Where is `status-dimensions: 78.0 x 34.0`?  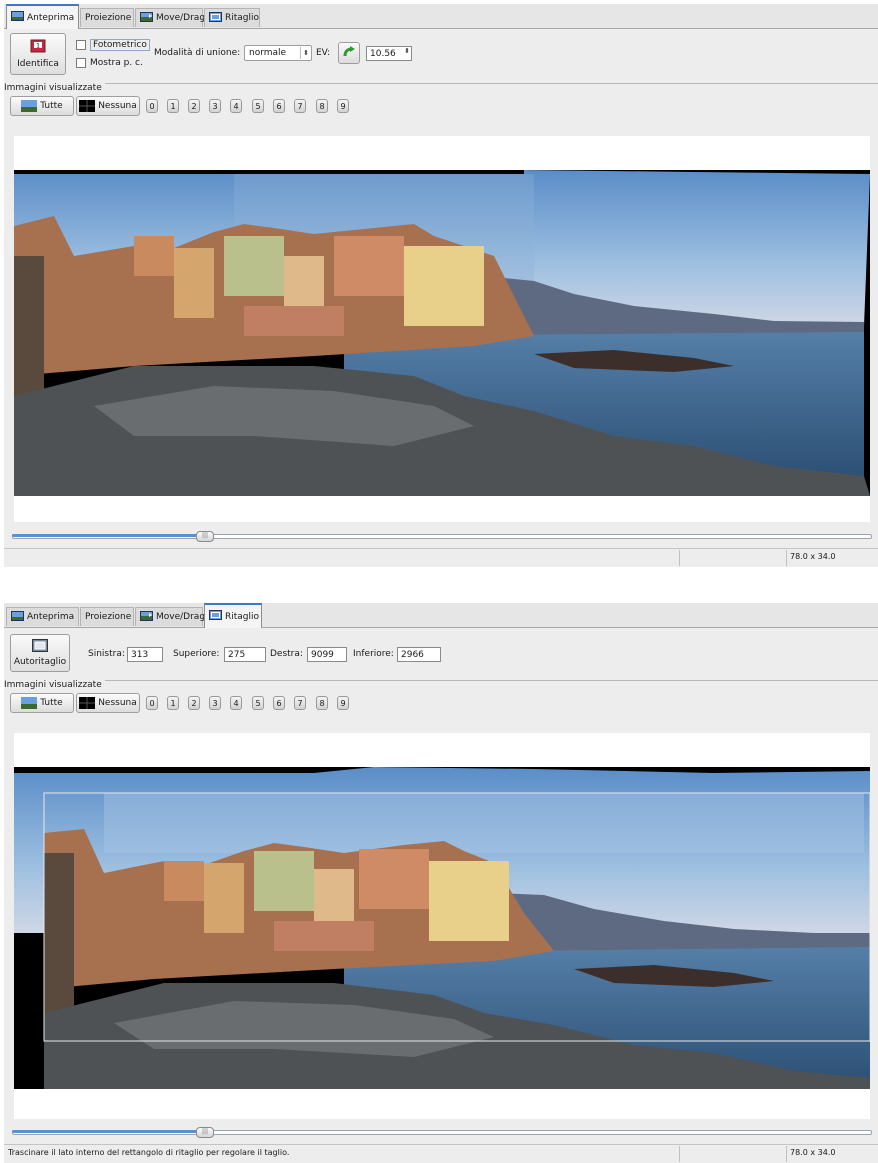 status-dimensions: 78.0 x 34.0 is located at coordinates (813, 556).